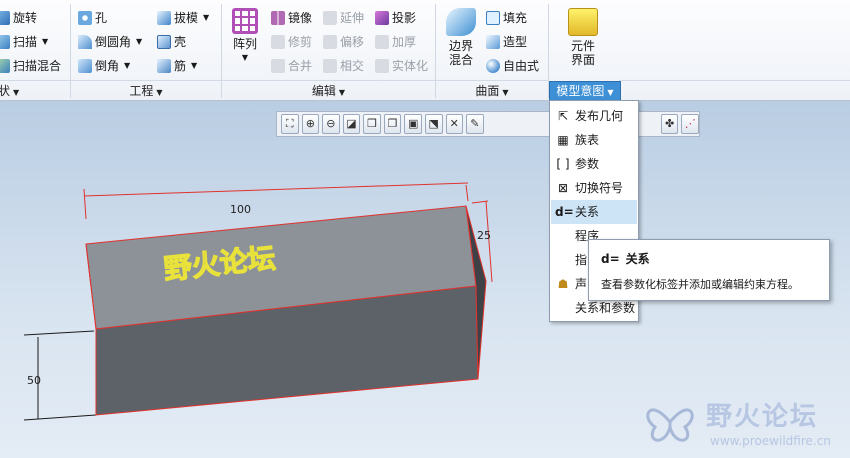 The width and height of the screenshot is (850, 458). I want to click on shape-group-label-text: 状, so click(5, 91).